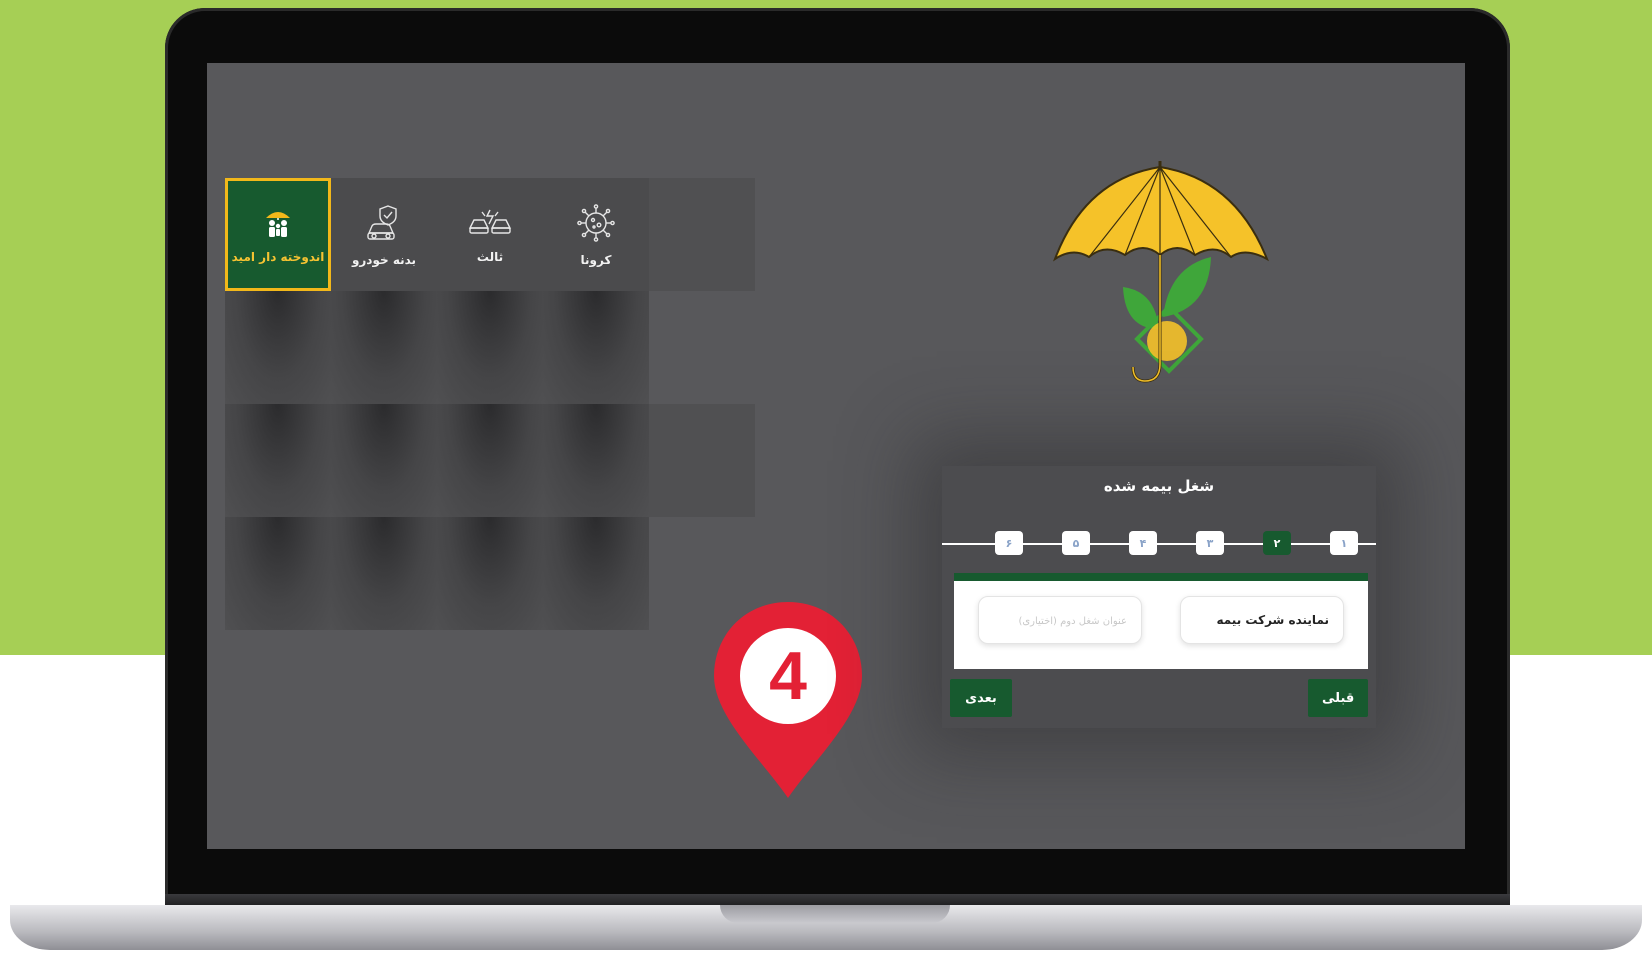 The image size is (1652, 960). I want to click on second-occupation-input, so click(1060, 620).